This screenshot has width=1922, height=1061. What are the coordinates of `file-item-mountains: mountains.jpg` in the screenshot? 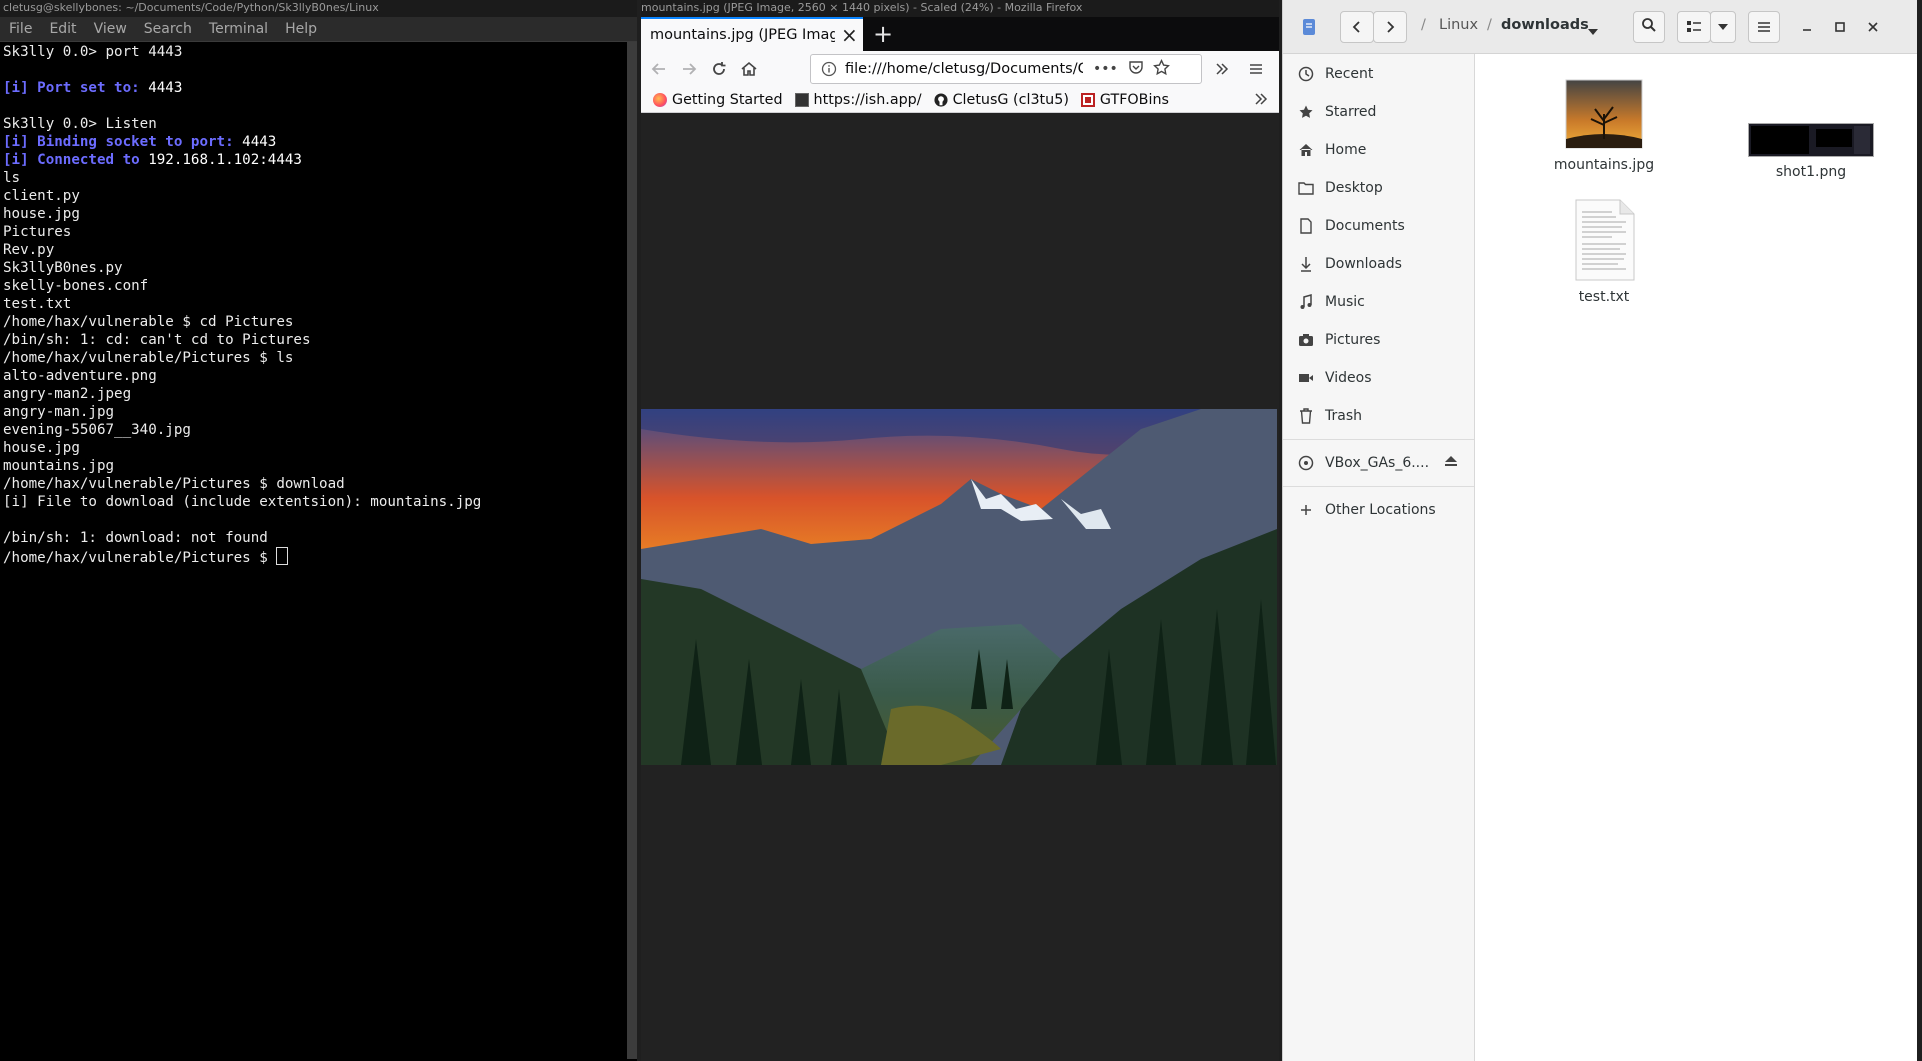 It's located at (1604, 126).